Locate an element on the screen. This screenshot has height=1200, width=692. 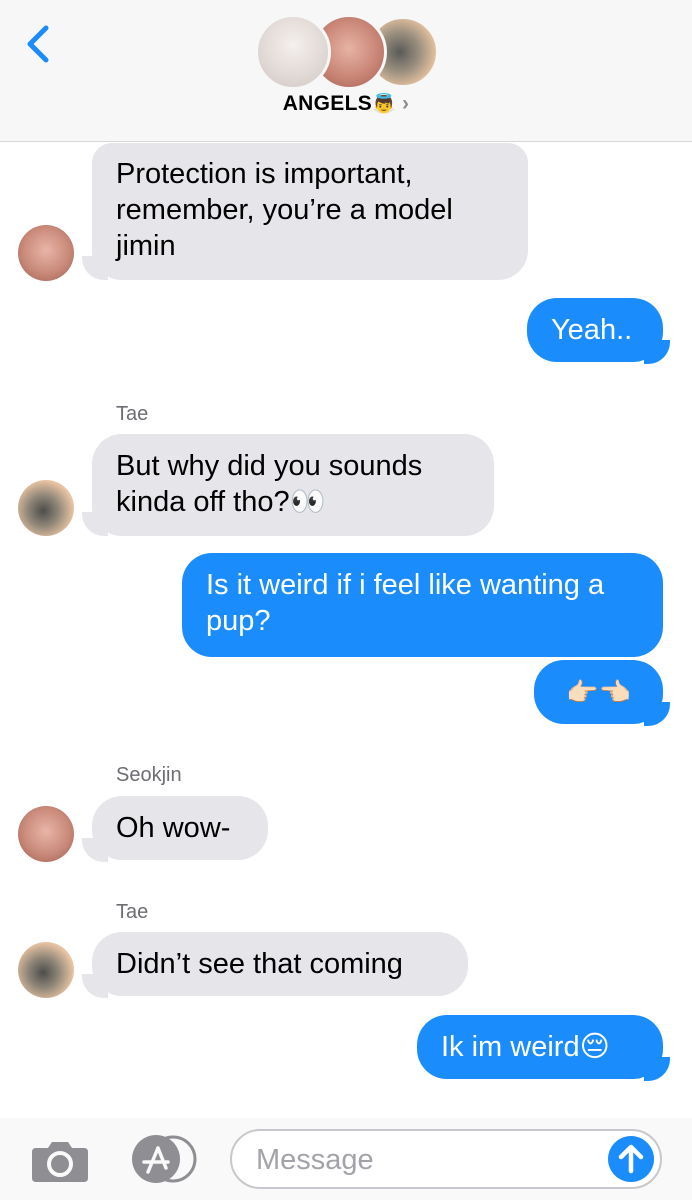
conversation-header: ANGELS👼 › is located at coordinates (346, 71).